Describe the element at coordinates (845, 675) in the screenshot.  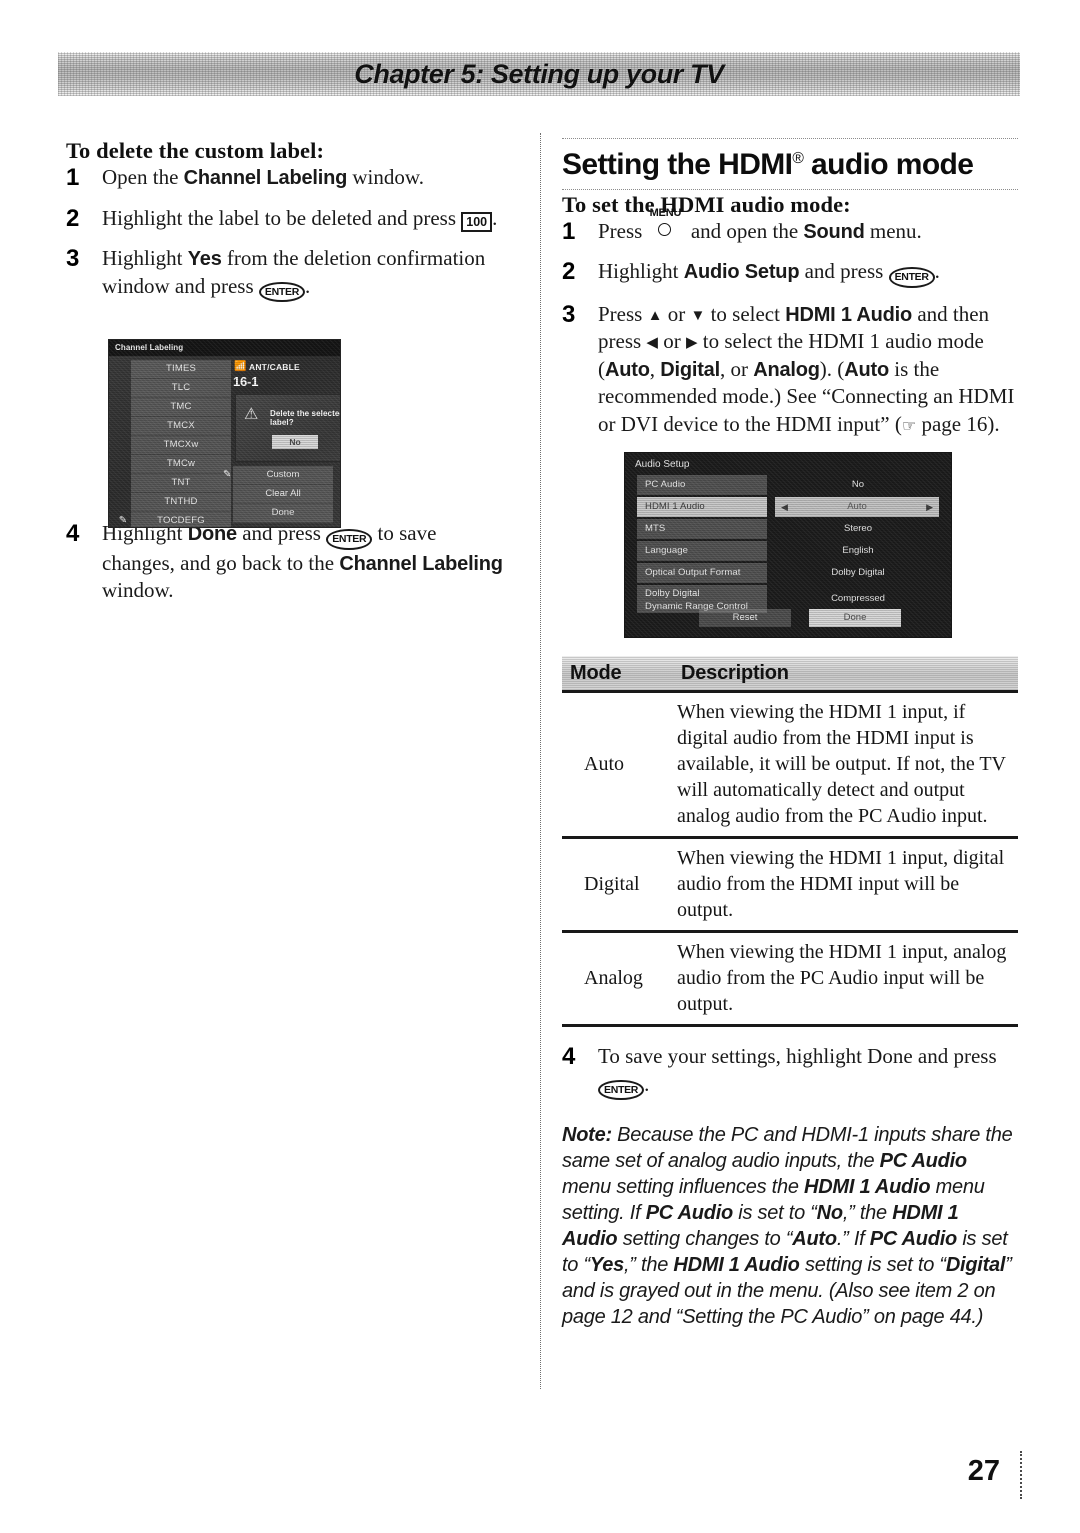
I see `column-header-description: Description` at that location.